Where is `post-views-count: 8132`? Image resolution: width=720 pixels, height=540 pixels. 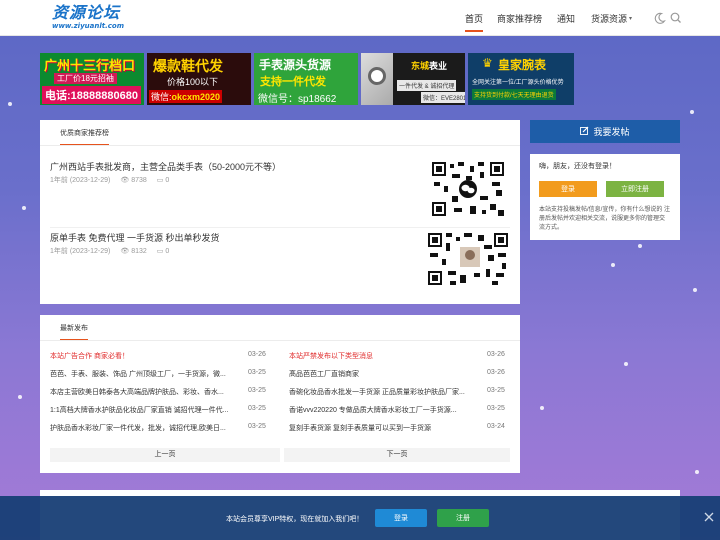 post-views-count: 8132 is located at coordinates (139, 251).